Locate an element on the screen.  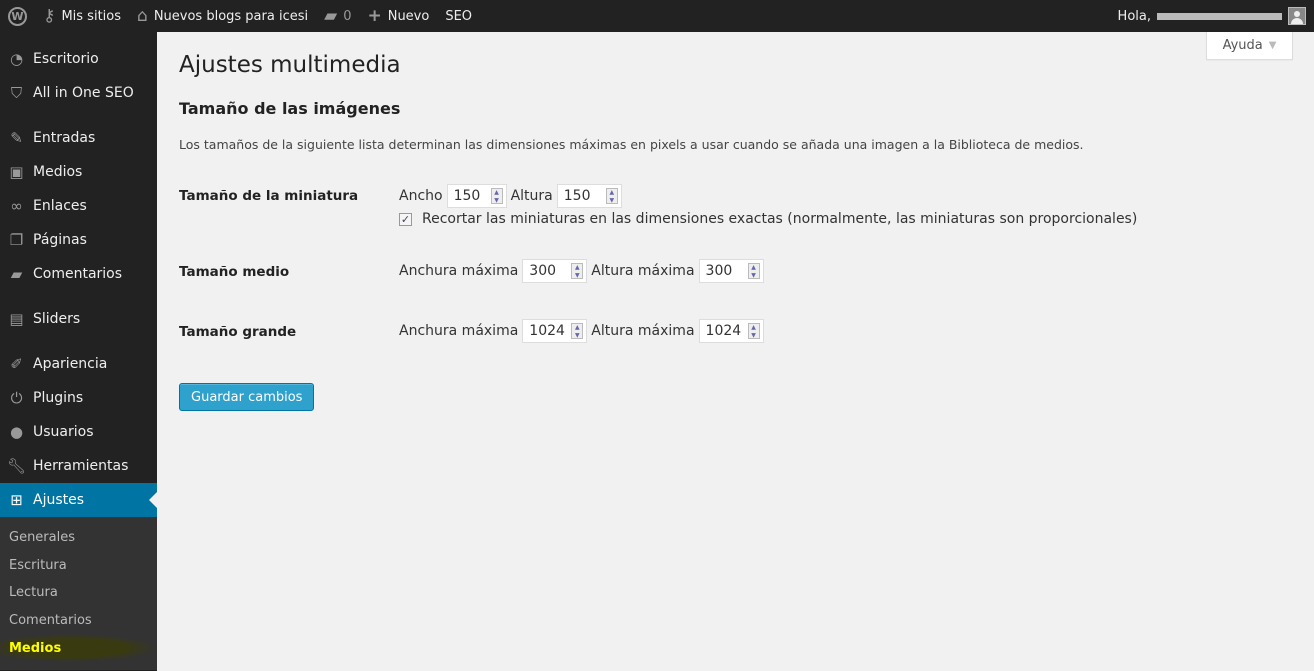
large-height-input: 1024 ▲ ▼ is located at coordinates (731, 331).